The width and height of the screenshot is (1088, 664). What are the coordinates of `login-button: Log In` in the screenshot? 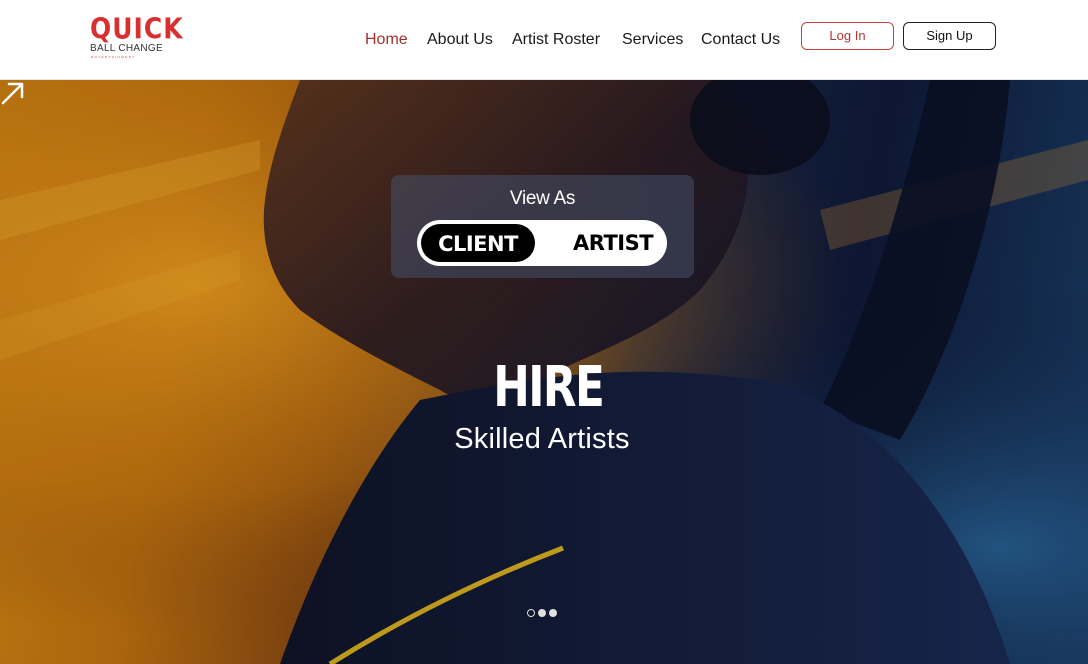 It's located at (847, 36).